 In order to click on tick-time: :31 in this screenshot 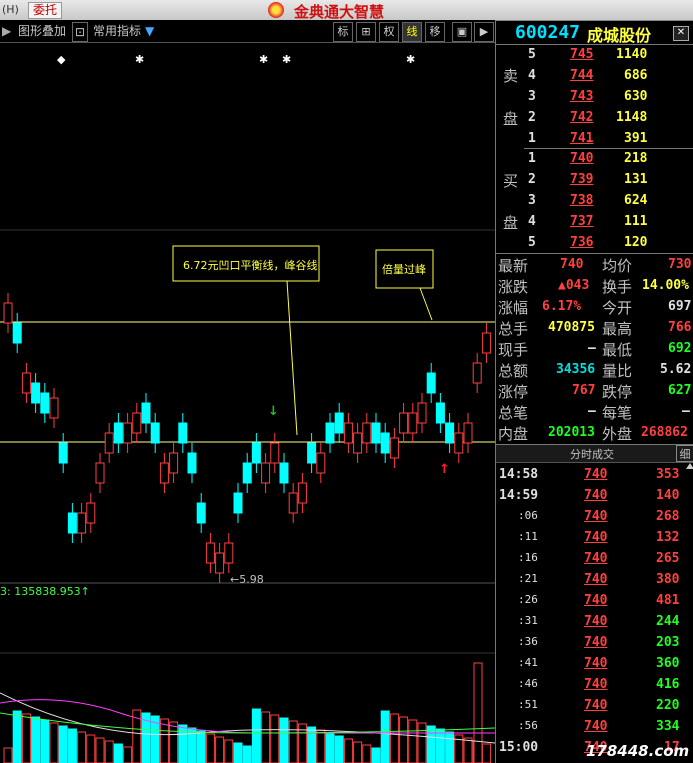, I will do `click(528, 620)`.